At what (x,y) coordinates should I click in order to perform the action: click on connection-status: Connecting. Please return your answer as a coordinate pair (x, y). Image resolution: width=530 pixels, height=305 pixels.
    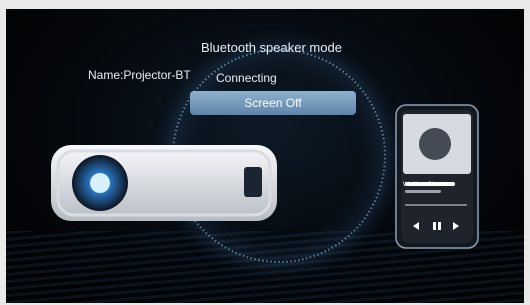
    Looking at the image, I should click on (246, 78).